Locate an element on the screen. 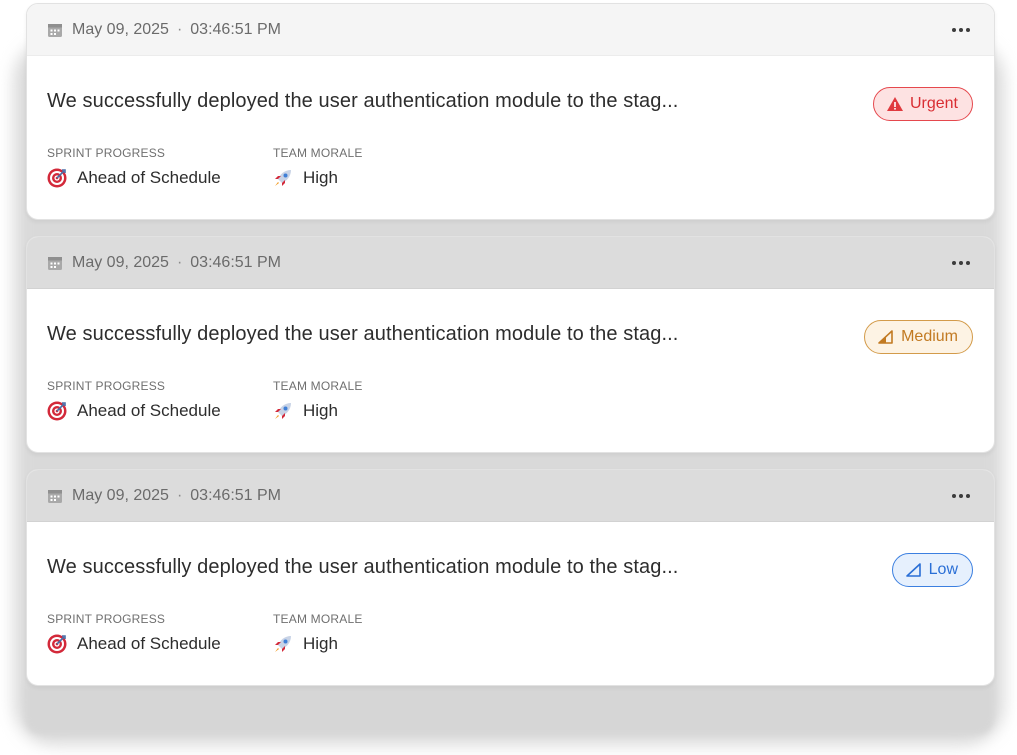  stack-bottom-shadow is located at coordinates (509, 709).